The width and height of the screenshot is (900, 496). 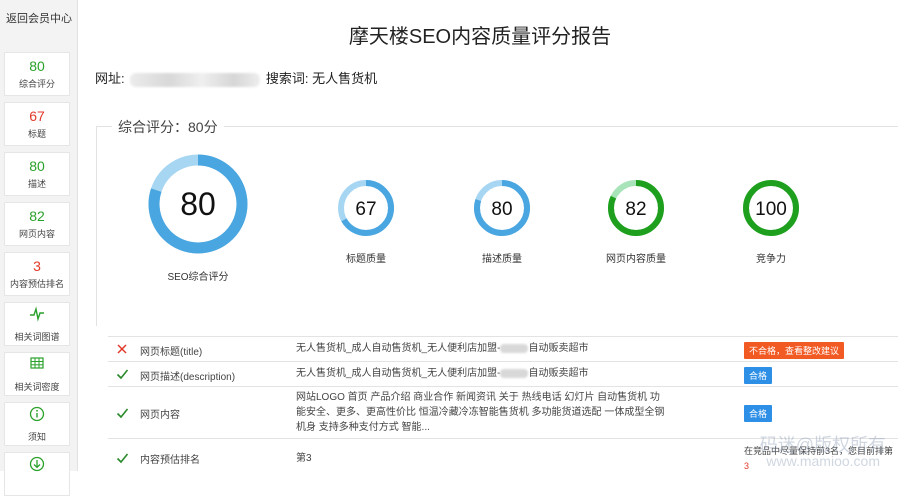 What do you see at coordinates (168, 127) in the screenshot?
I see `overall-score-legend: 综合评分：80分` at bounding box center [168, 127].